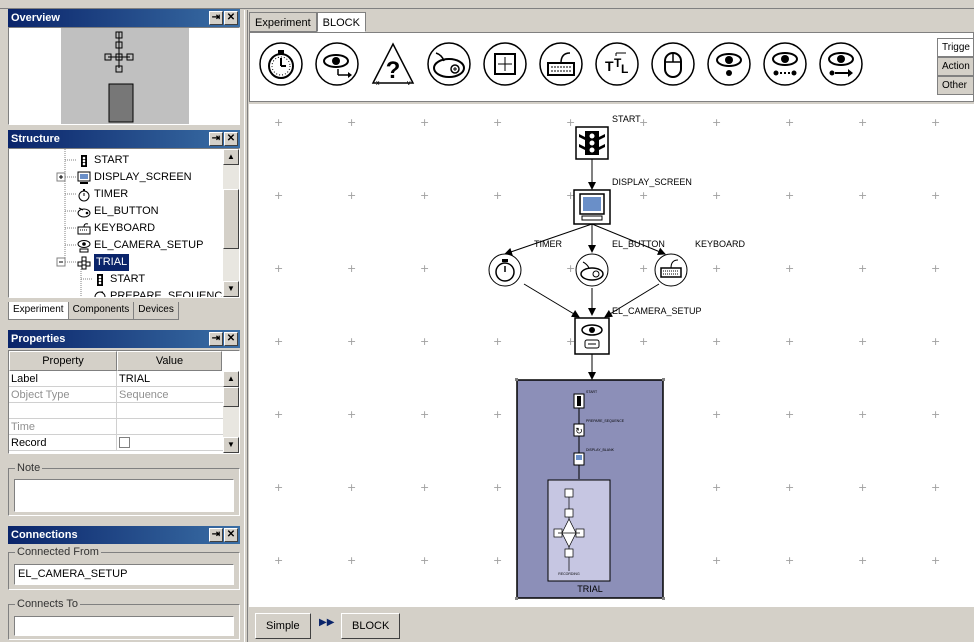 The width and height of the screenshot is (974, 642). I want to click on stopwatch-icon, so click(281, 64).